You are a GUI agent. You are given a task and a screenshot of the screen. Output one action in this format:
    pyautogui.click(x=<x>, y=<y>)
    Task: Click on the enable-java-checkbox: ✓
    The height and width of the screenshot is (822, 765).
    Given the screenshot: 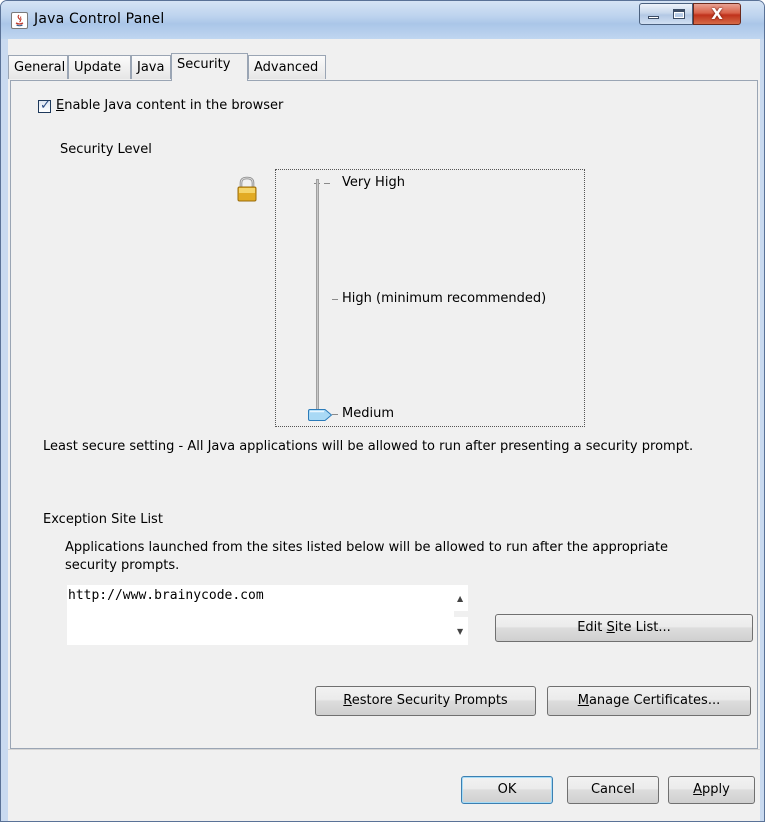 What is the action you would take?
    pyautogui.click(x=44, y=105)
    